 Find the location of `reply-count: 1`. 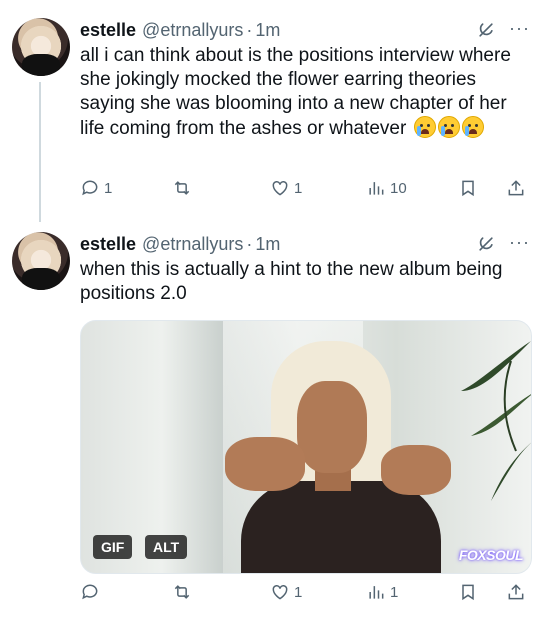

reply-count: 1 is located at coordinates (108, 188).